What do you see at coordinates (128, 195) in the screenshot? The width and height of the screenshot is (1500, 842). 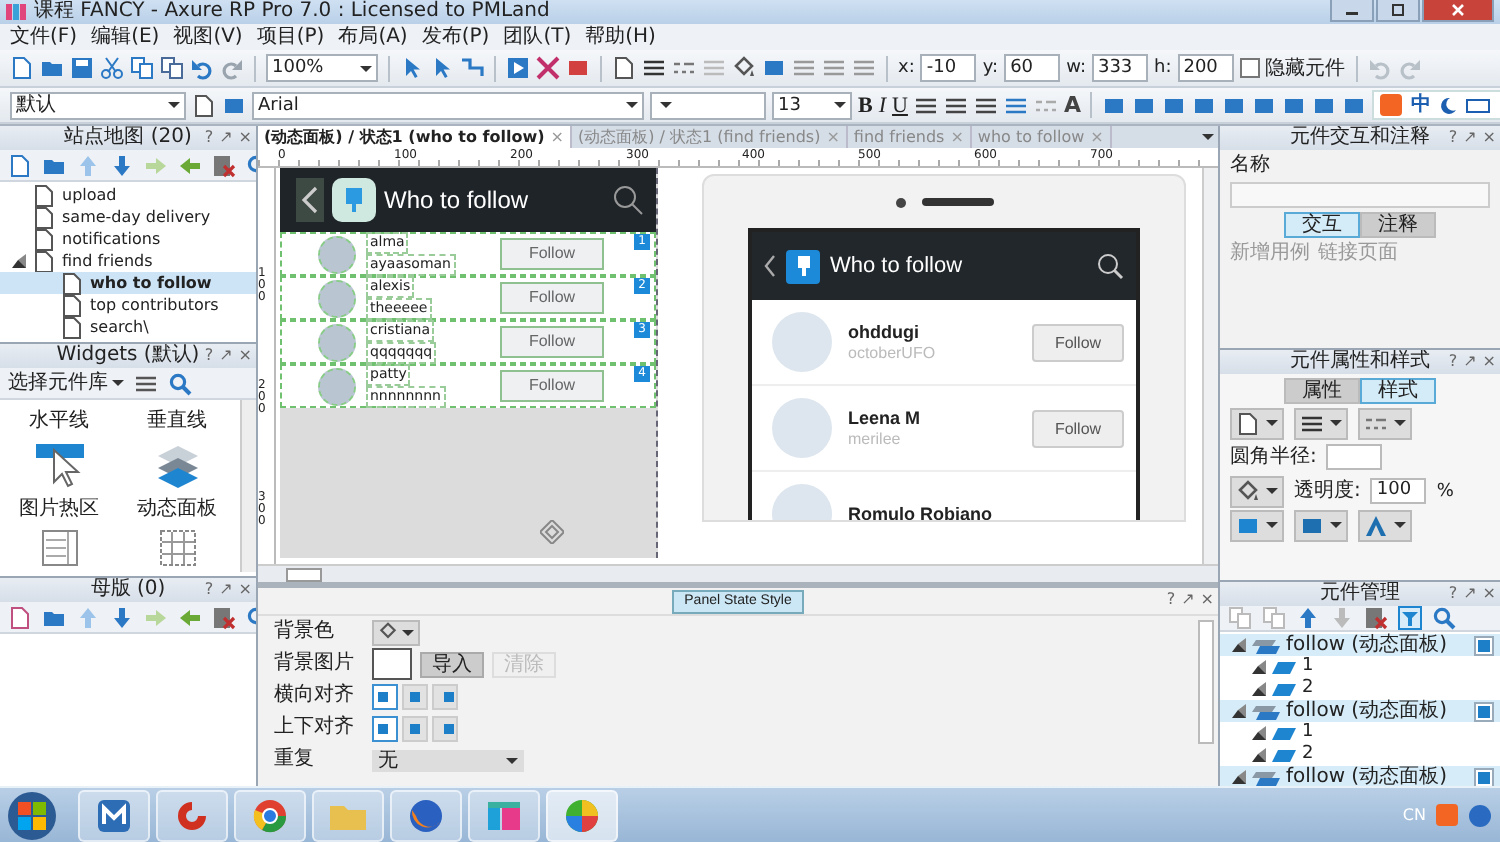 I see `sitemap-item: upload` at bounding box center [128, 195].